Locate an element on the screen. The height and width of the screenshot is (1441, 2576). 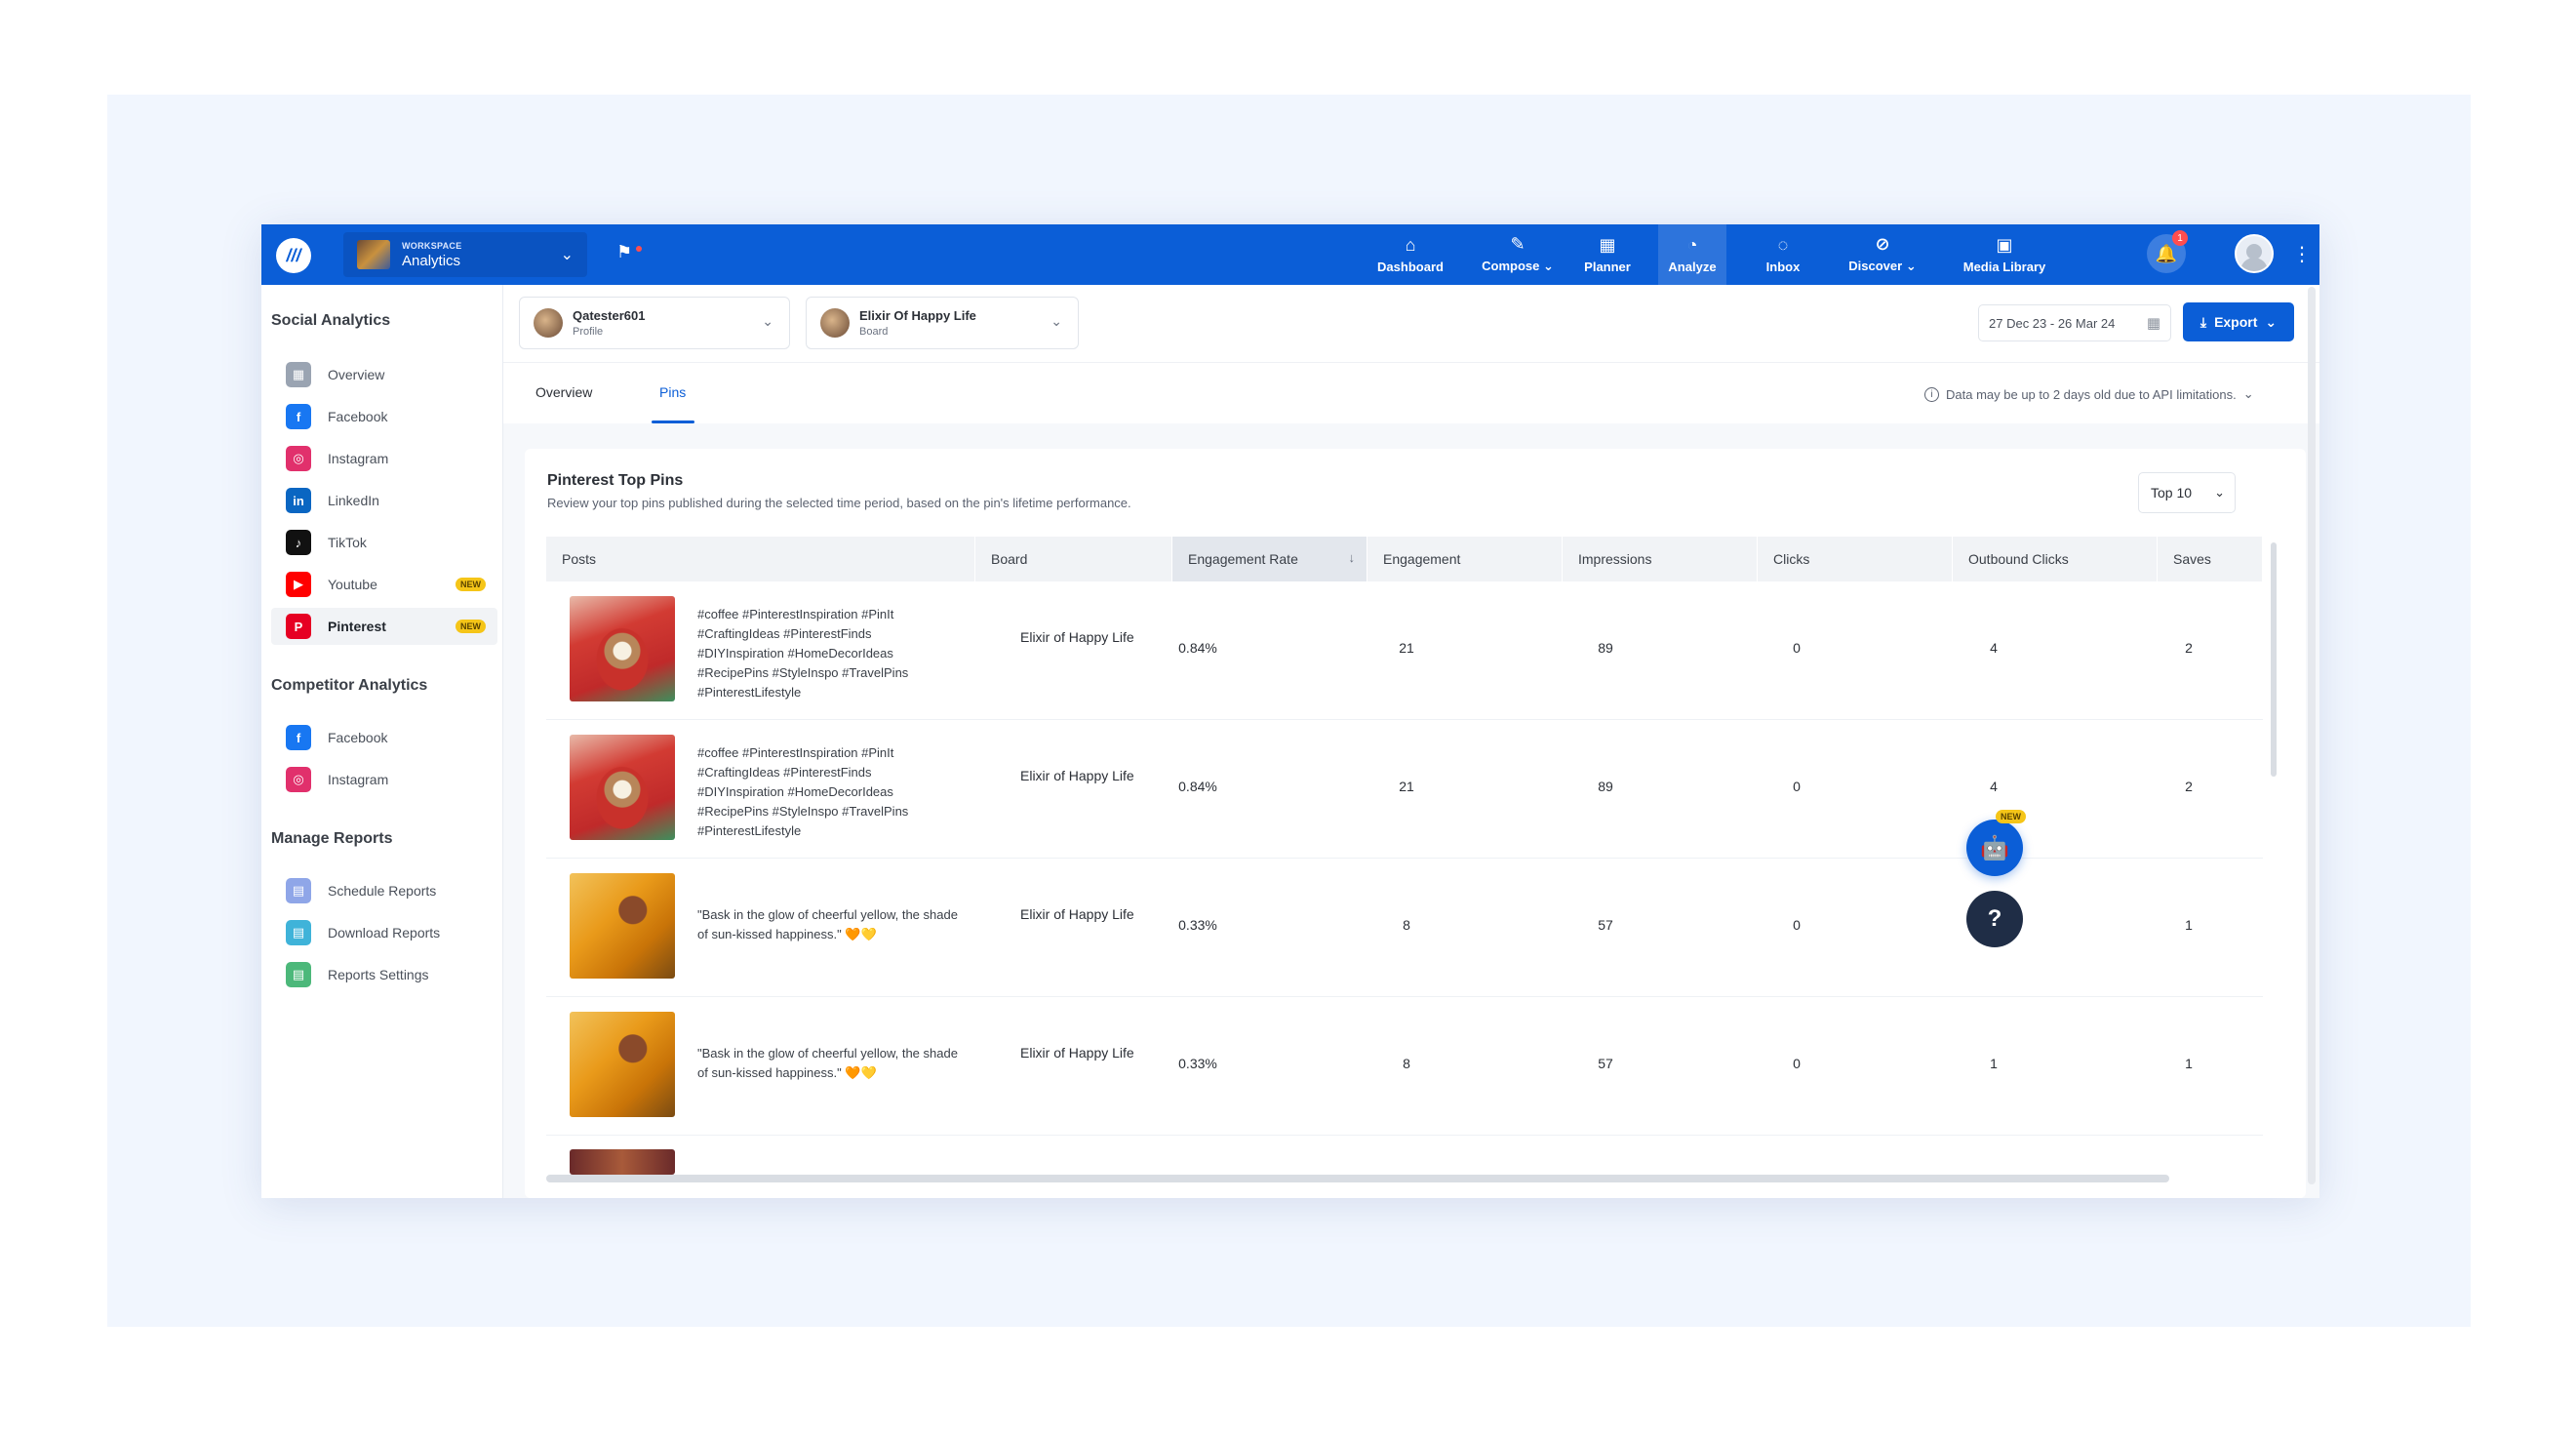
engagement-cell: 8 is located at coordinates (1406, 925).